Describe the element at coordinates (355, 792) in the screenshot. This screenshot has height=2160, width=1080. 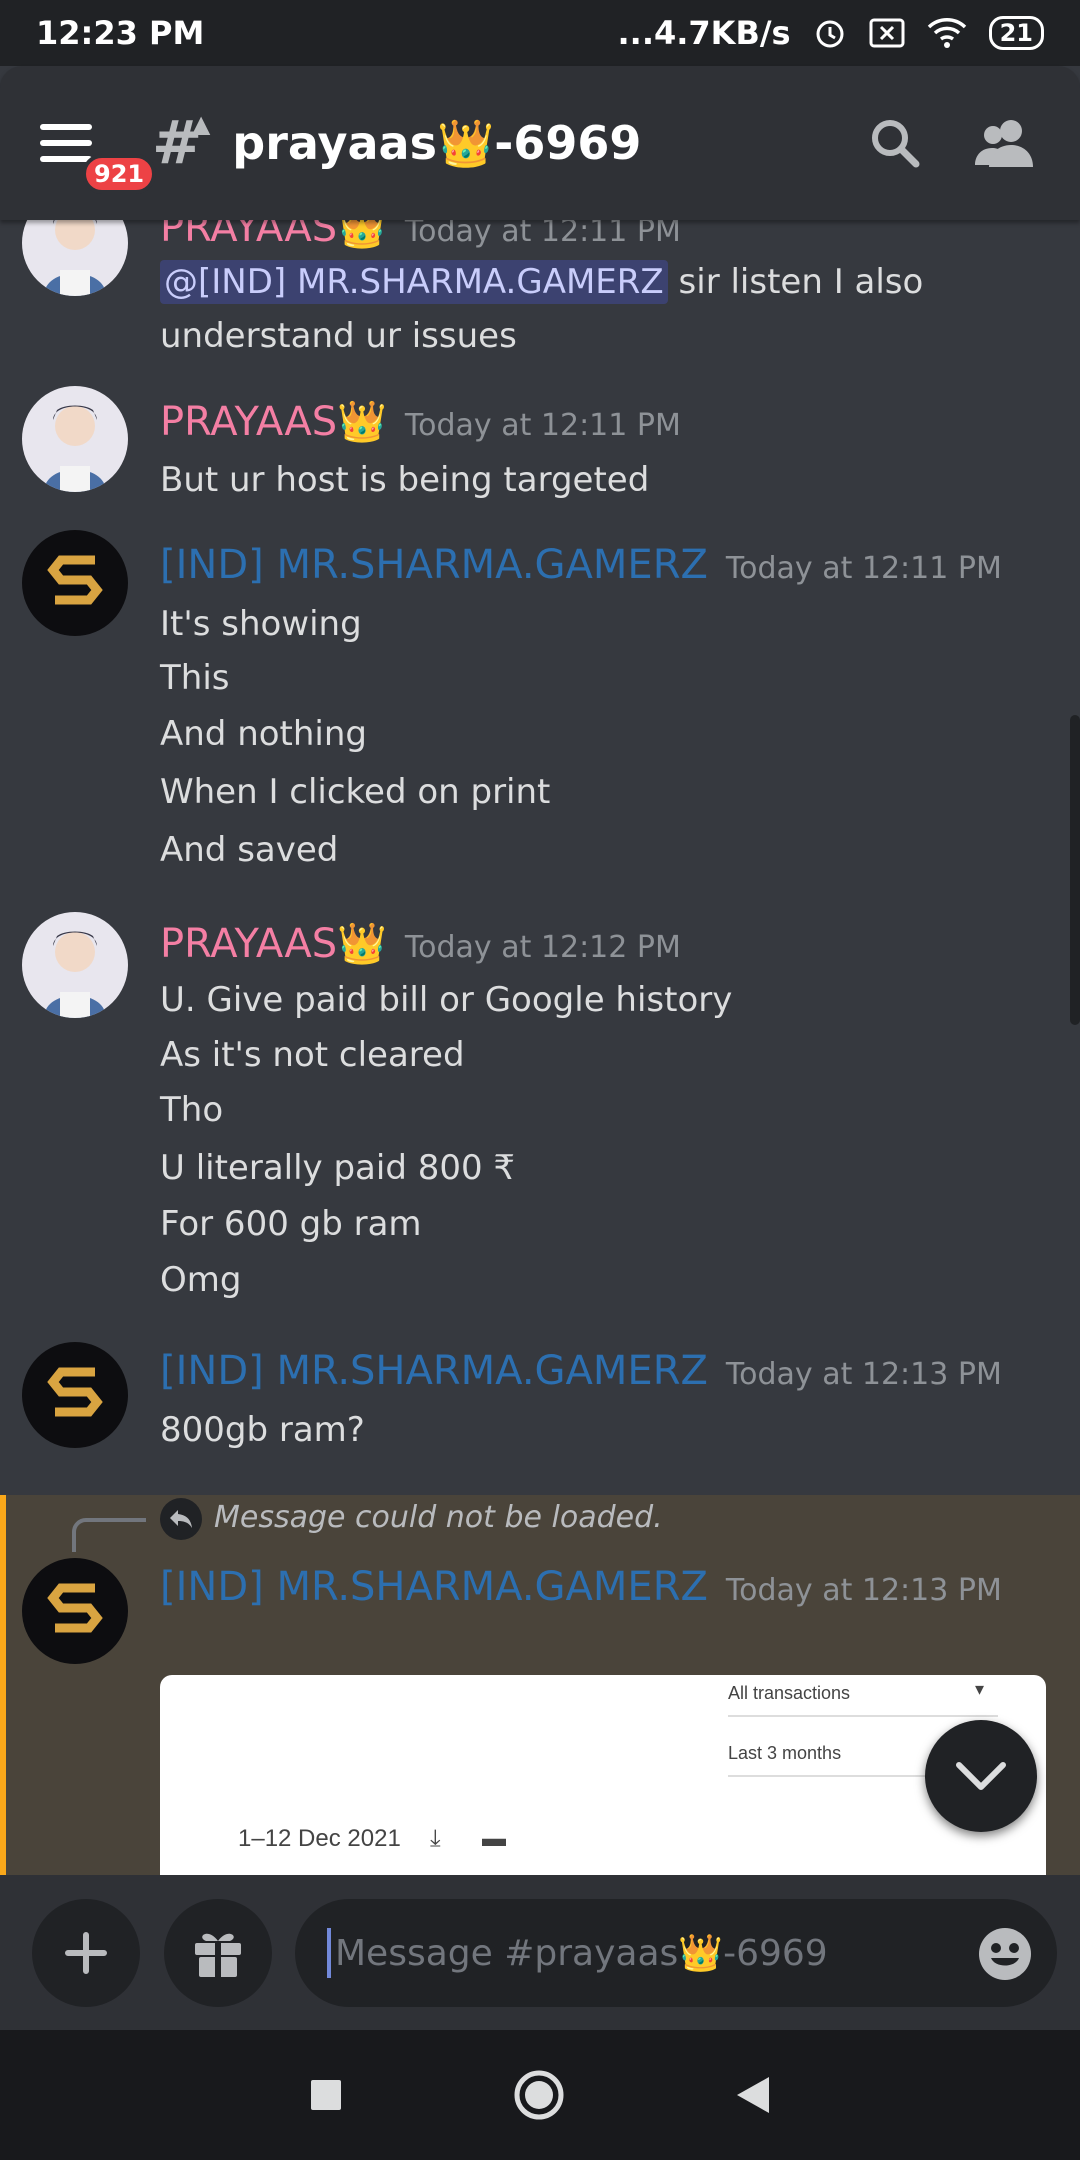
I see `message-line: When I clicked on print` at that location.